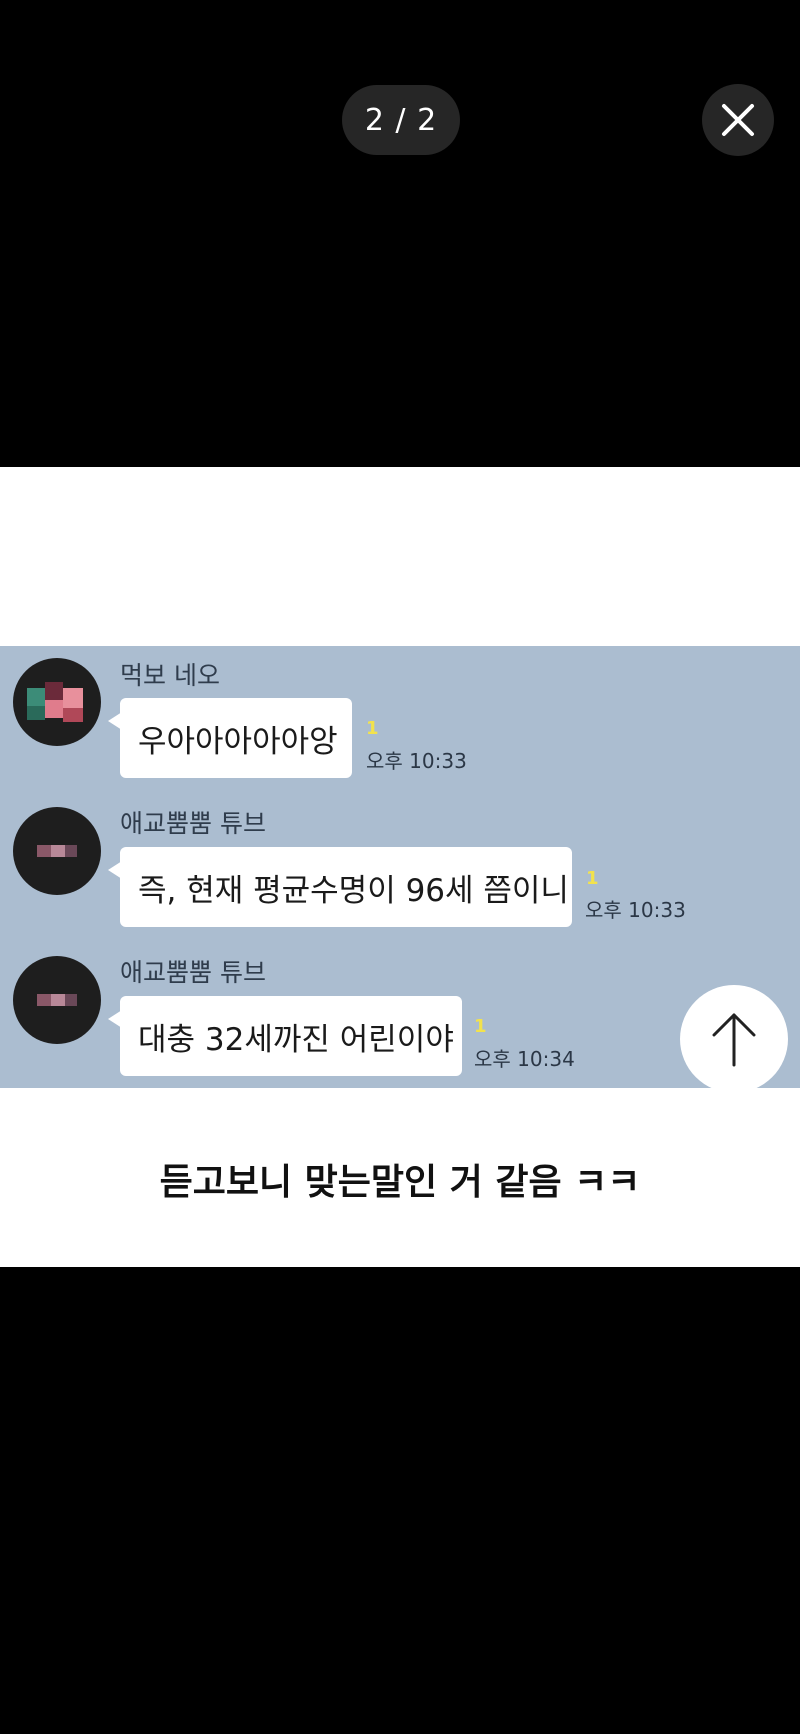  I want to click on sender-name: 먹보 네오, so click(170, 675).